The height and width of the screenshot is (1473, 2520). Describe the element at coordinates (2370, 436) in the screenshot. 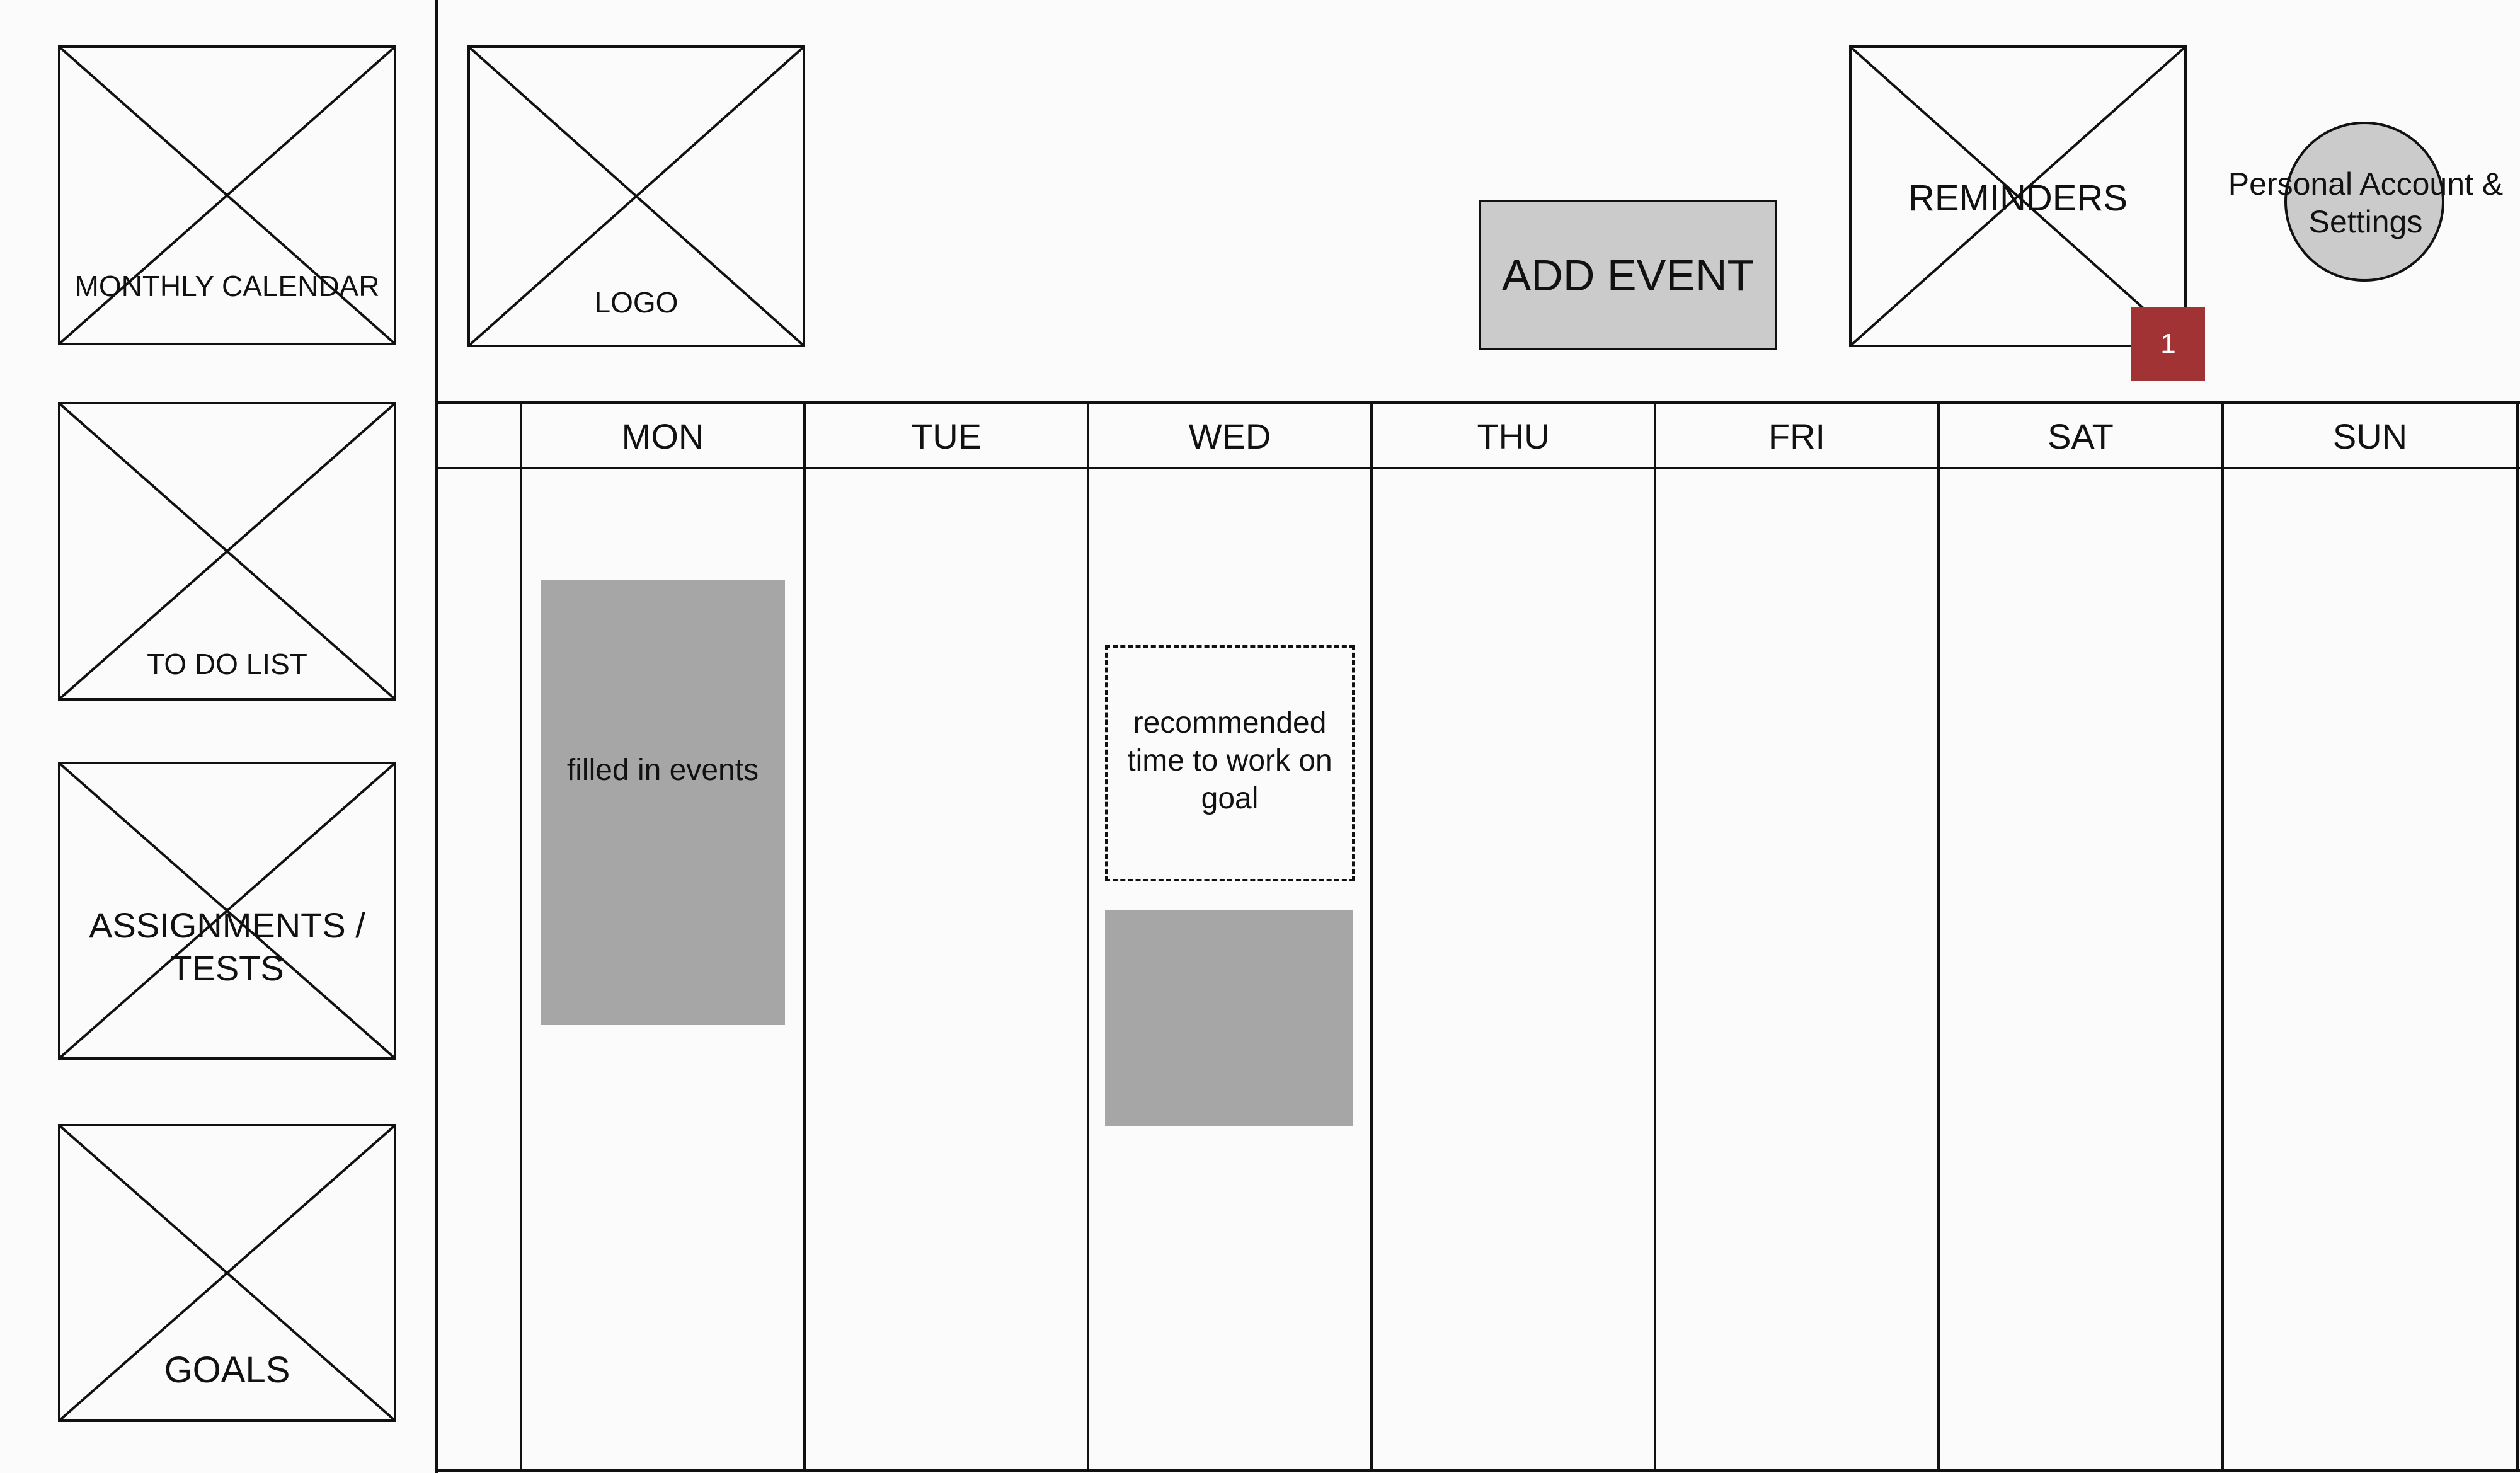

I see `day-header-sun: SUN` at that location.